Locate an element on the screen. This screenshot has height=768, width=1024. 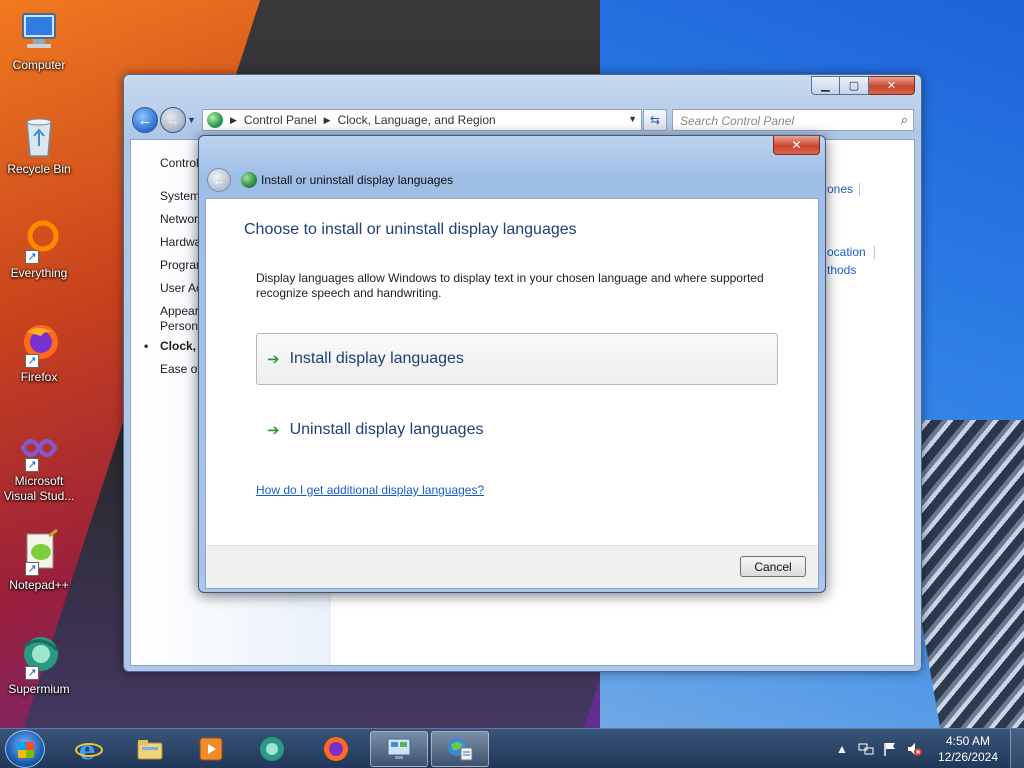
everything-icon: ↗ is located at coordinates (39, 240).